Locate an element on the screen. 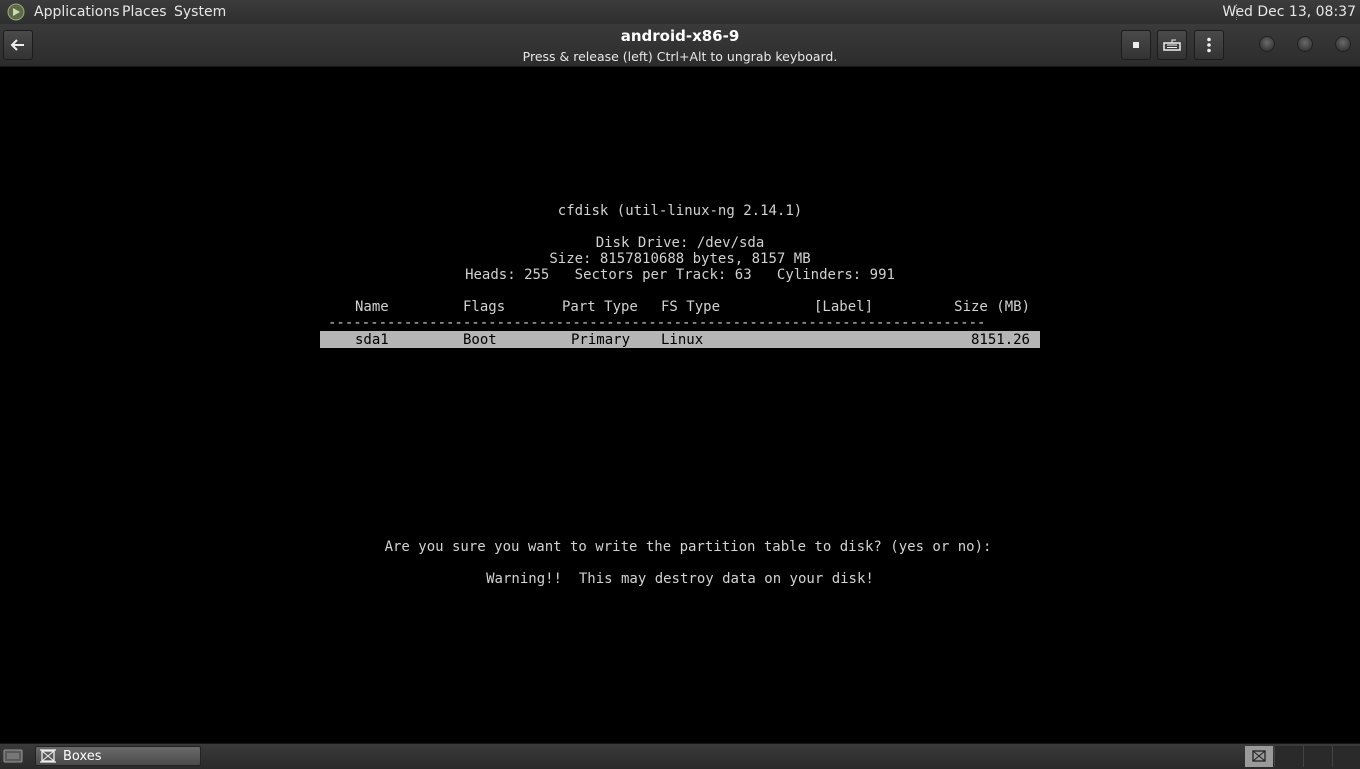  close-window-button is located at coordinates (1343, 44).